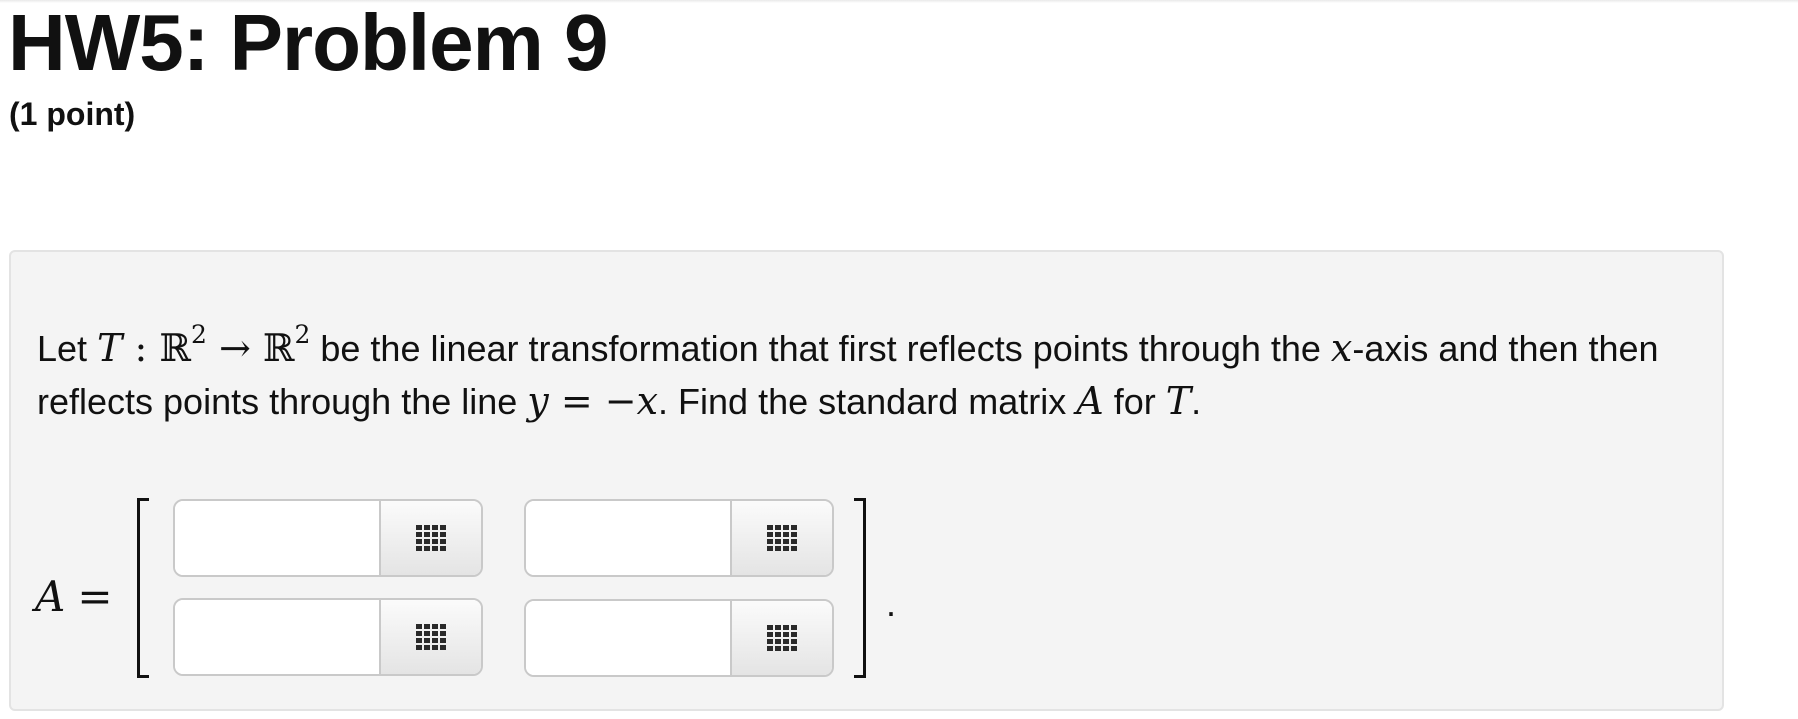 This screenshot has height=719, width=1798. I want to click on math-arrow: →, so click(234, 348).